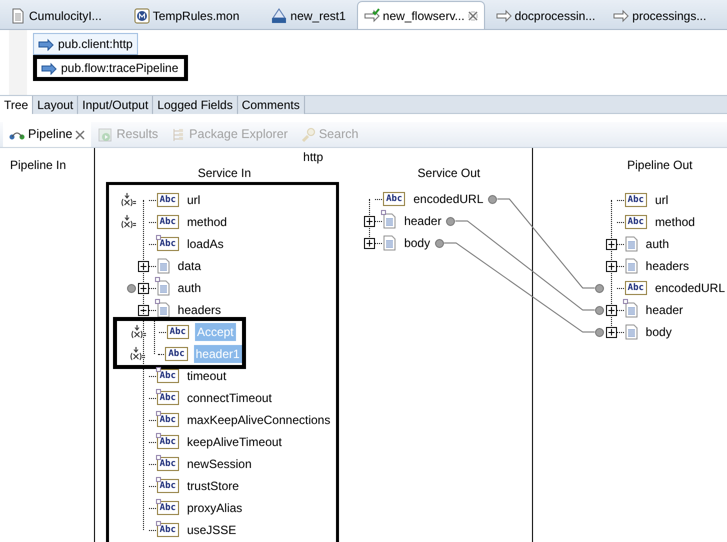 This screenshot has height=542, width=727. What do you see at coordinates (225, 173) in the screenshot?
I see `service-in-title: Service In` at bounding box center [225, 173].